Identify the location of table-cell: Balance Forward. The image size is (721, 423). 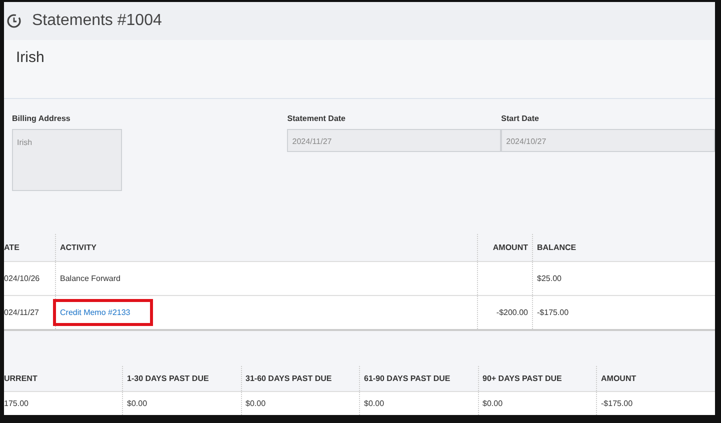
(90, 278).